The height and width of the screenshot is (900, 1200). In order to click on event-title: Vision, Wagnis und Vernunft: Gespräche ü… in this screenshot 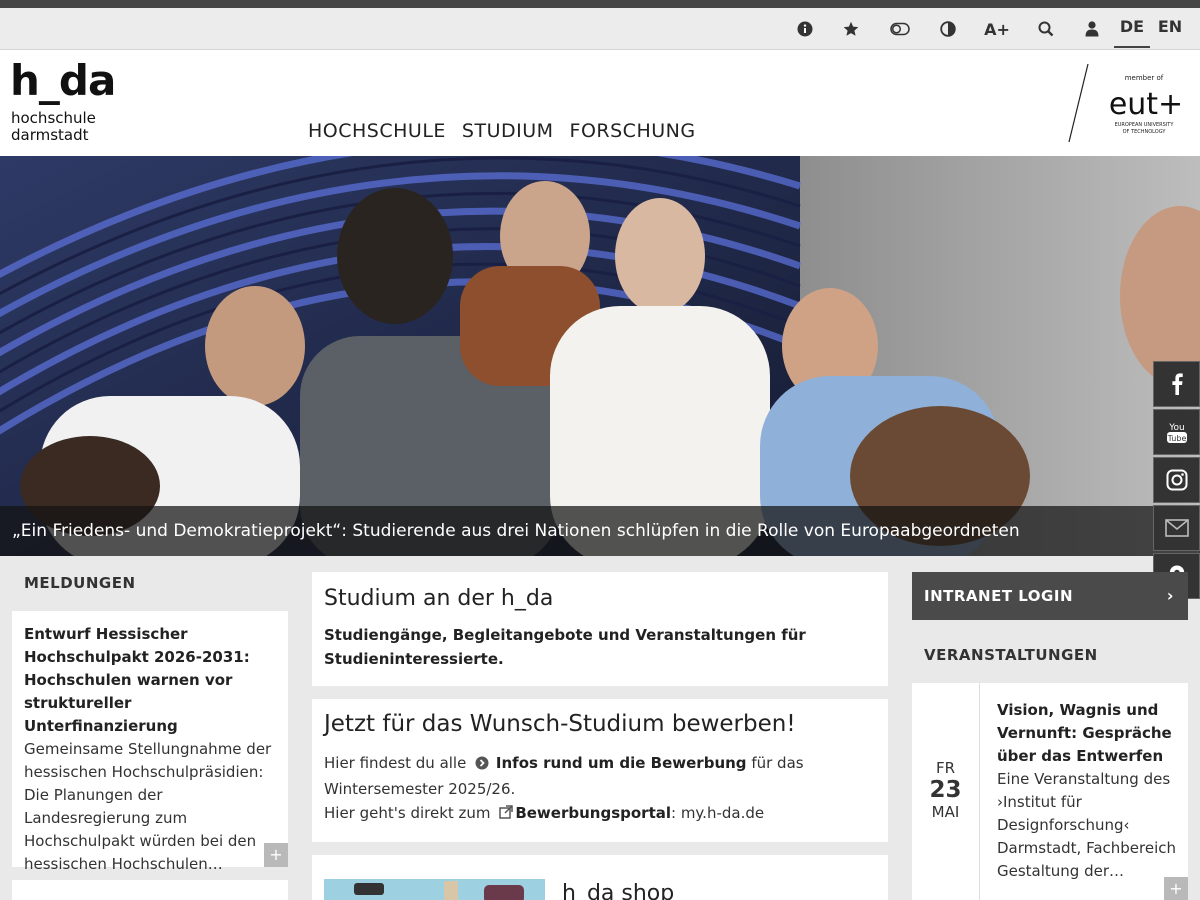, I will do `click(1092, 733)`.